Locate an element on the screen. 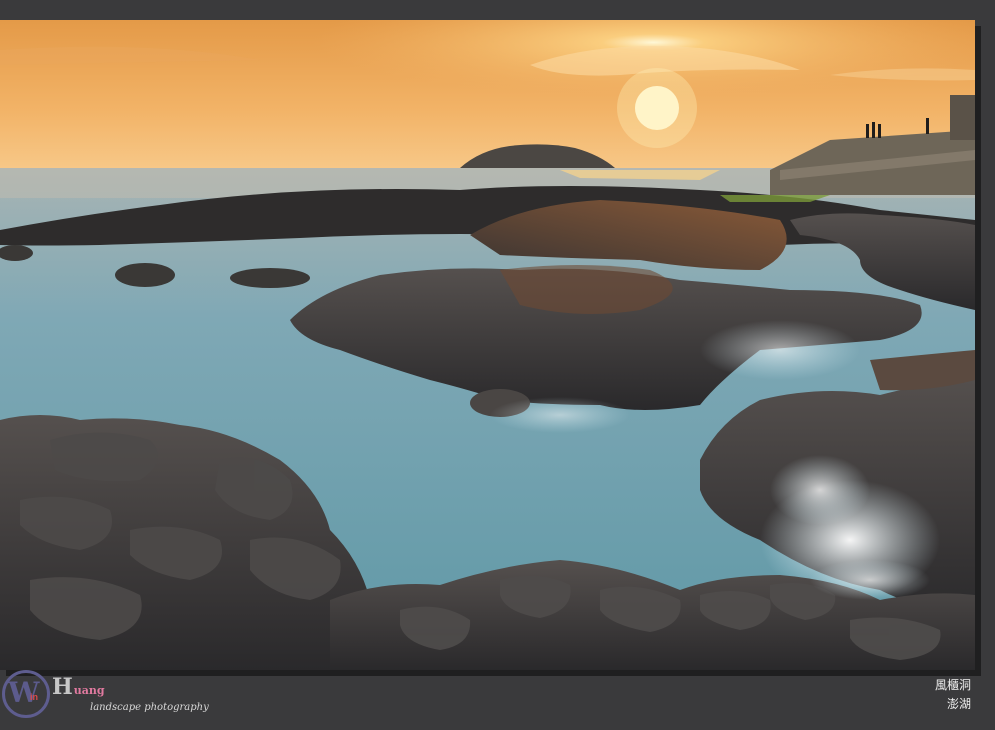  location-caption: 風櫃洞 澎湖 is located at coordinates (953, 695).